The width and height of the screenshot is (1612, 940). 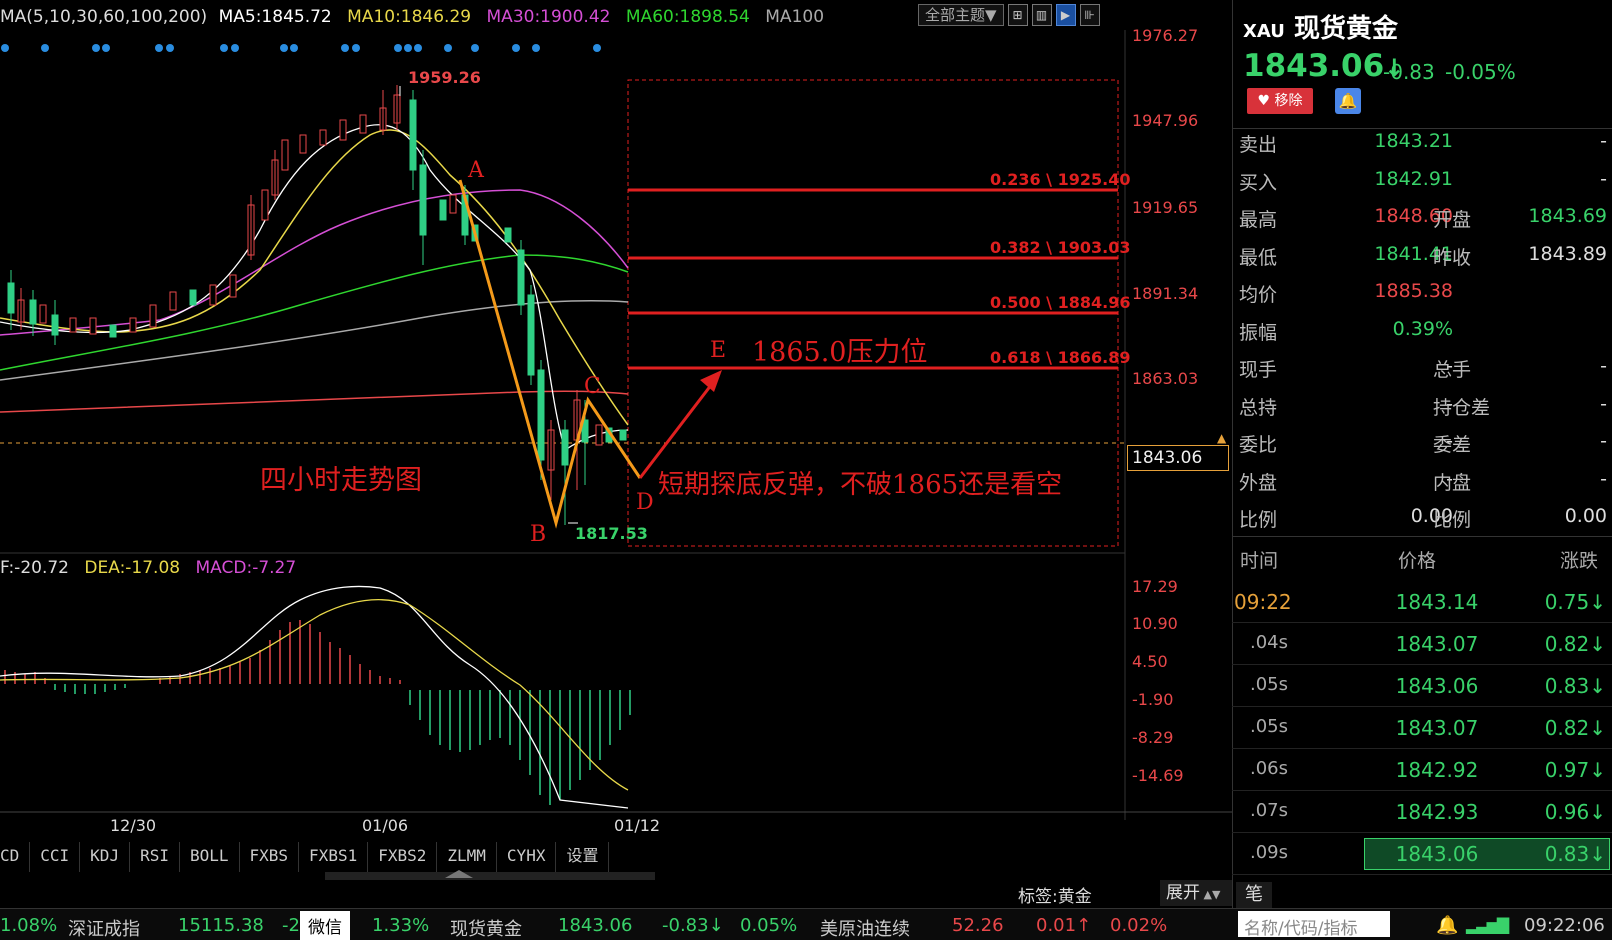 What do you see at coordinates (583, 857) in the screenshot?
I see `tab-settings: 设置` at bounding box center [583, 857].